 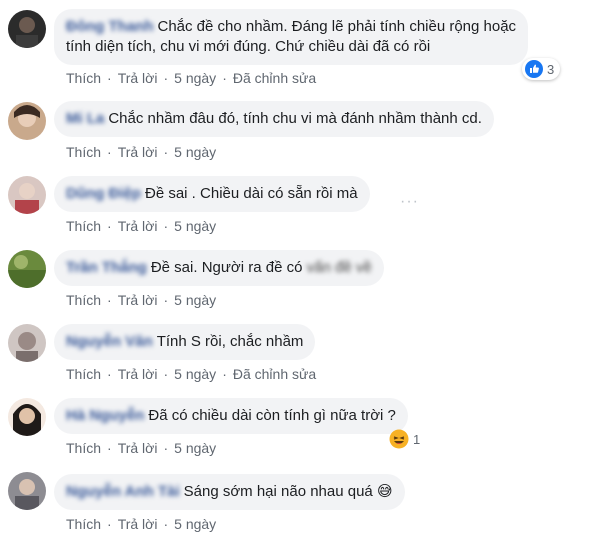 I want to click on comment-bubble: Nguyễn Văn Tính S rồi, chắc nhầm, so click(x=185, y=342).